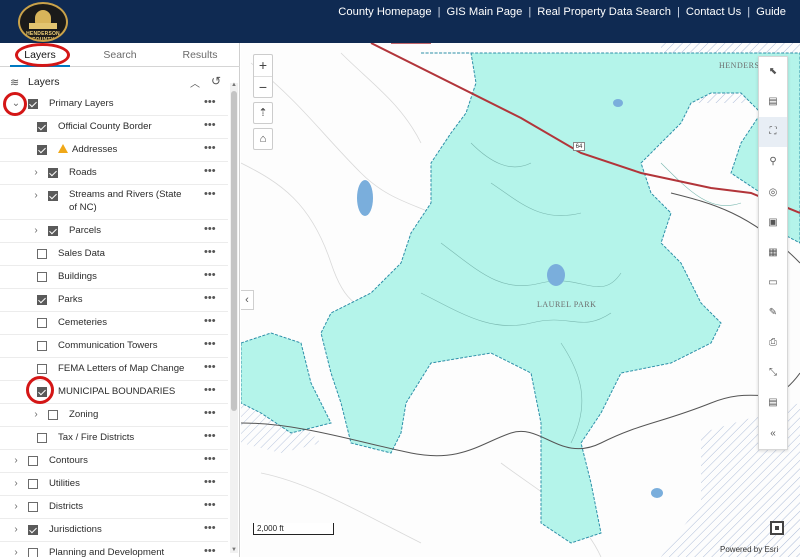 This screenshot has width=800, height=557. Describe the element at coordinates (200, 54) in the screenshot. I see `tab-results: Results` at that location.